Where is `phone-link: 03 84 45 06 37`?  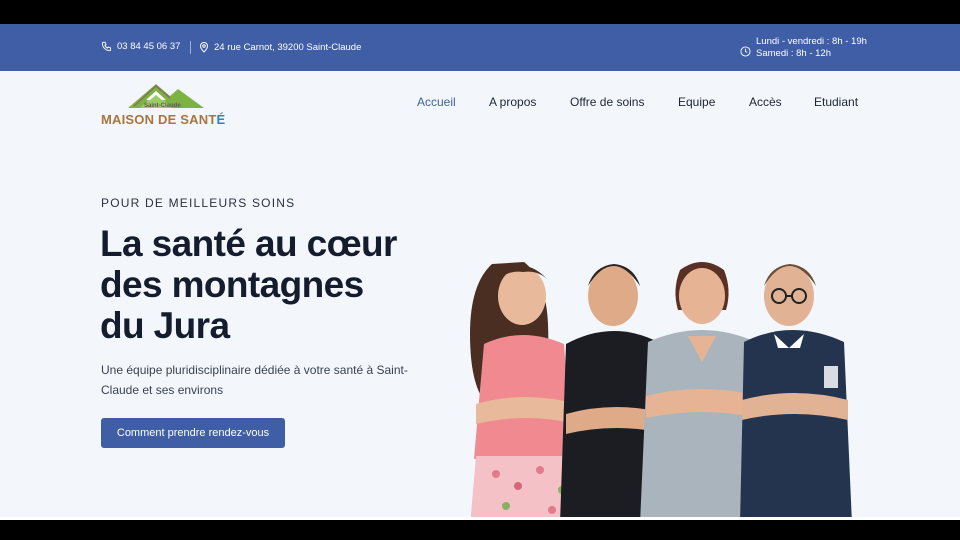
phone-link: 03 84 45 06 37 is located at coordinates (140, 46).